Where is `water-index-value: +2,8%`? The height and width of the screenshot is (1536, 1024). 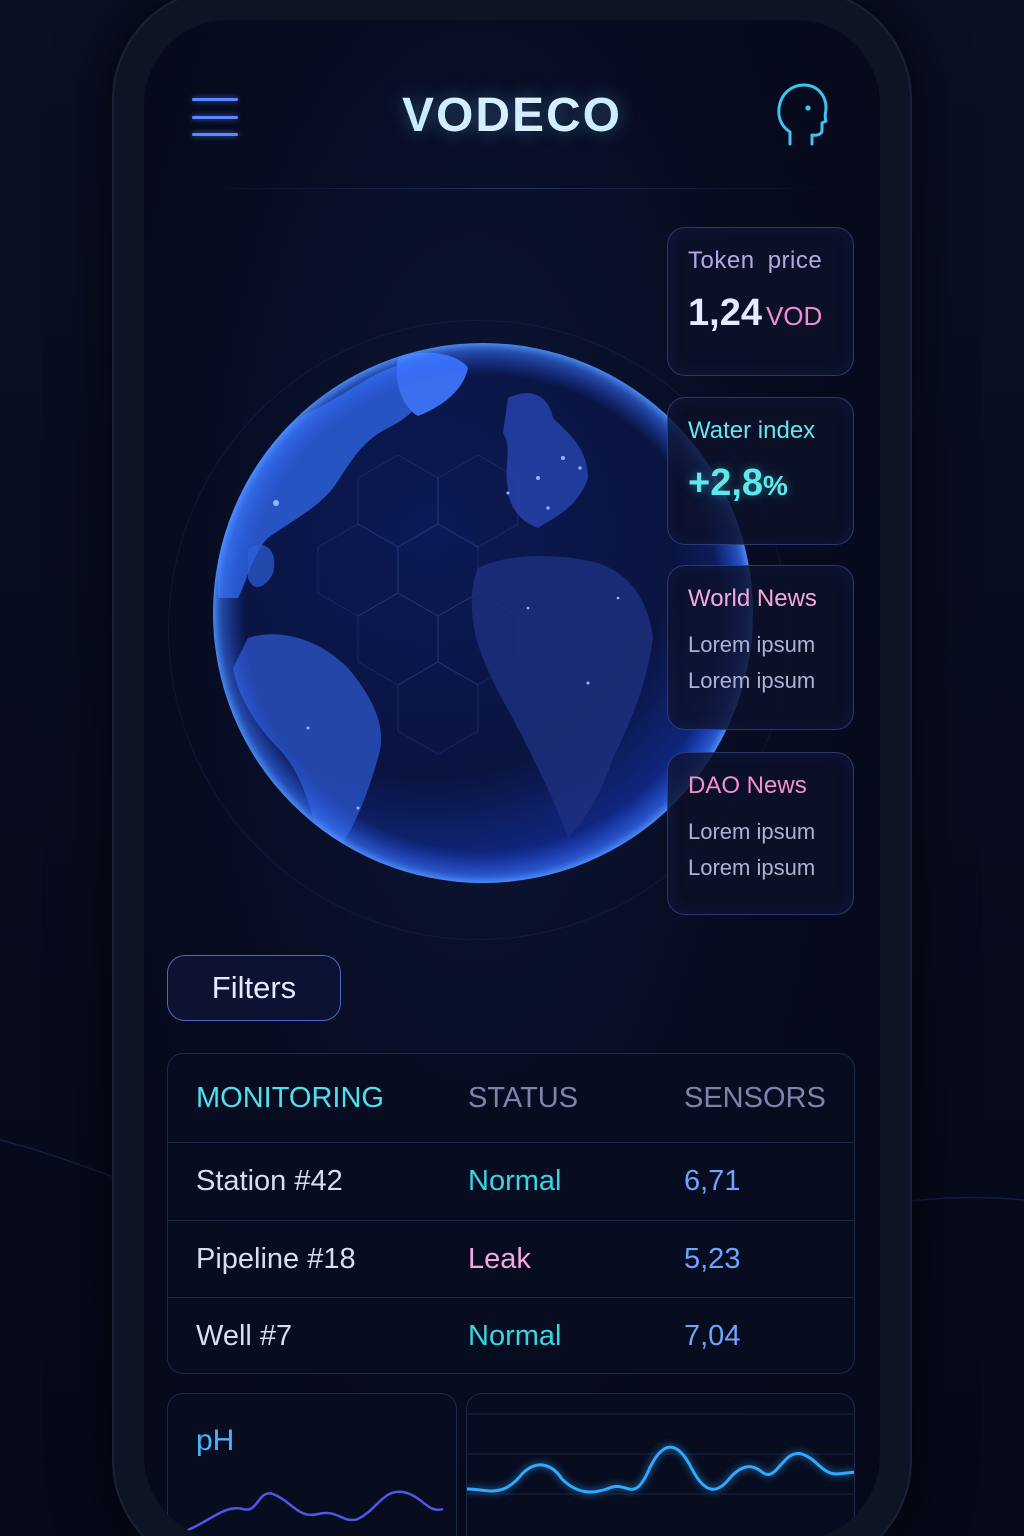
water-index-value: +2,8% is located at coordinates (760, 483).